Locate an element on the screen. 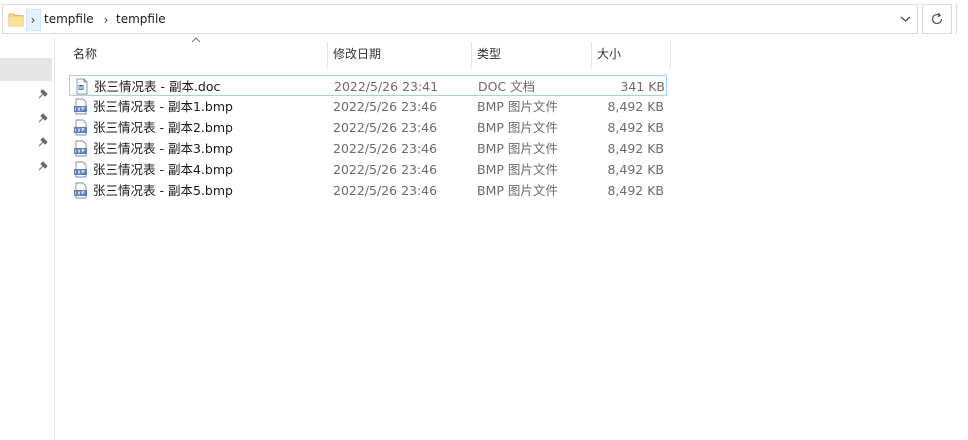 The height and width of the screenshot is (440, 968). file-name: 张三情况表 - 副本2.bmp is located at coordinates (163, 127).